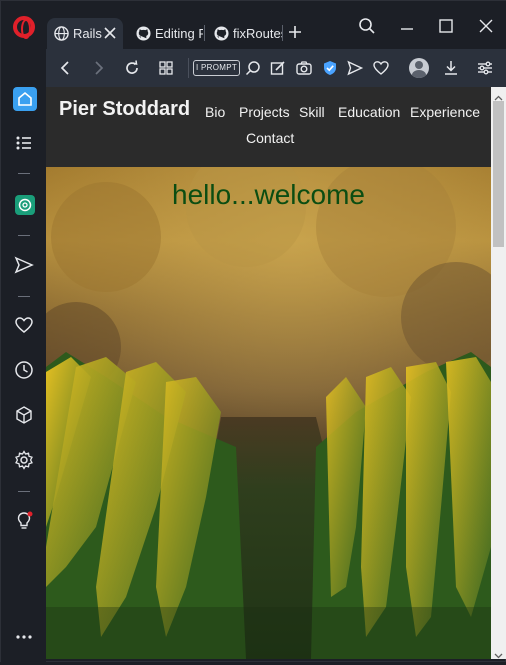 This screenshot has height=665, width=506. I want to click on more-options-icon, so click(24, 637).